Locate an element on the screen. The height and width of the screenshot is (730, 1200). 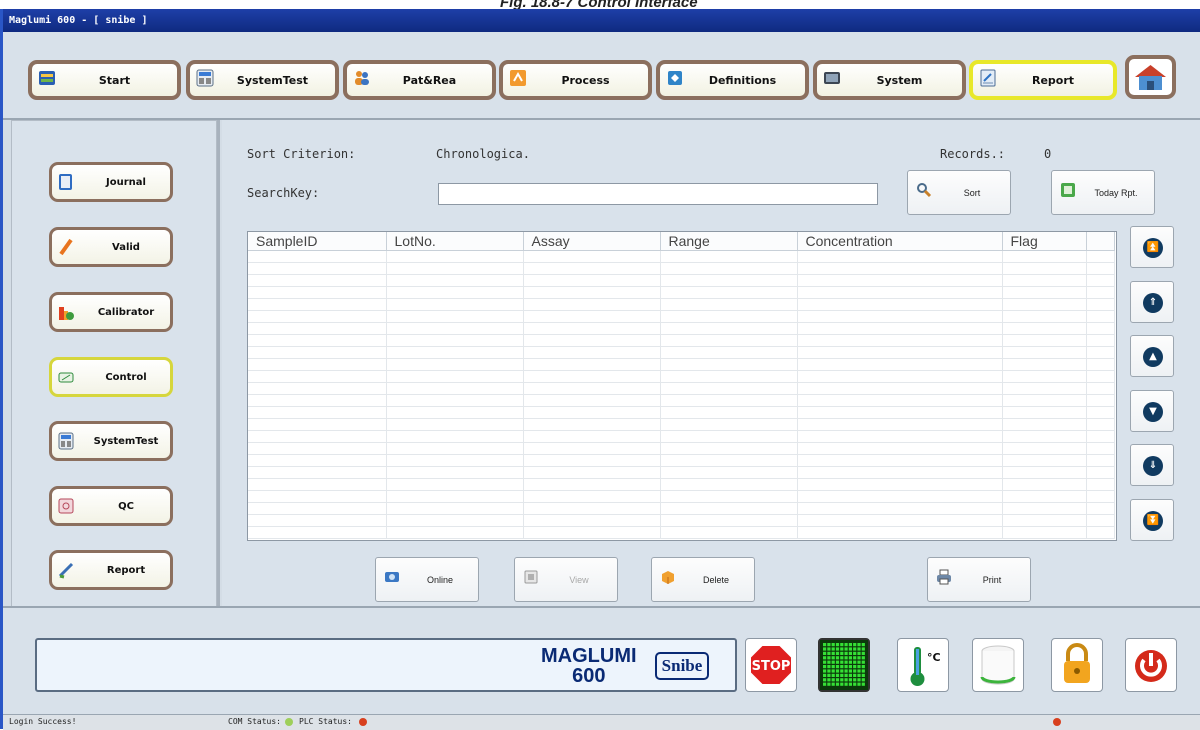
column-header: Flag is located at coordinates (1044, 241).